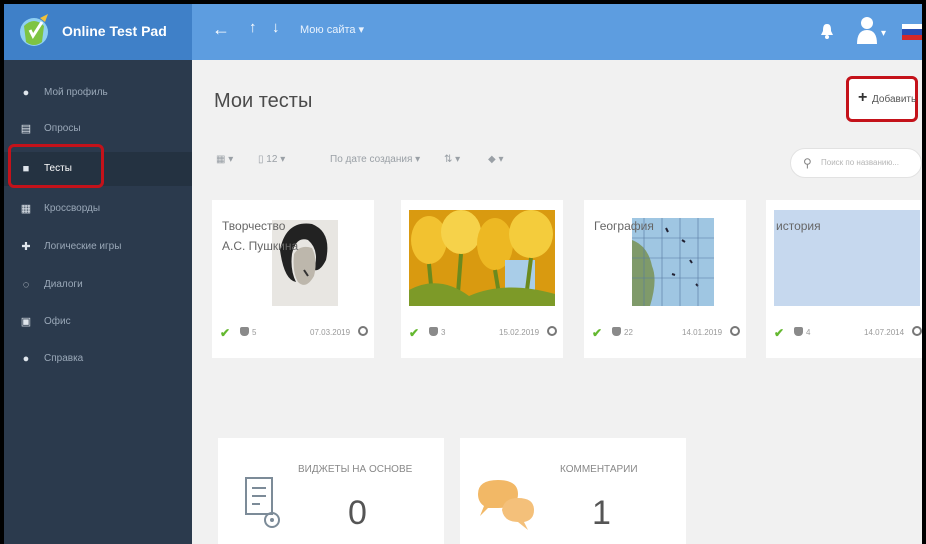 The image size is (926, 544). I want to click on crossword-icon: ▦, so click(26, 209).